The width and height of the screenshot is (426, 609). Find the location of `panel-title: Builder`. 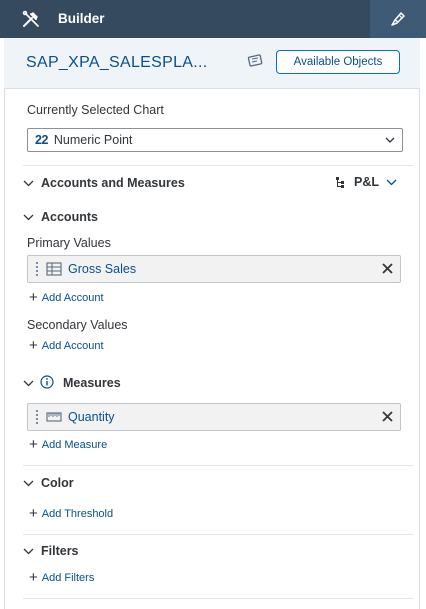

panel-title: Builder is located at coordinates (81, 18).